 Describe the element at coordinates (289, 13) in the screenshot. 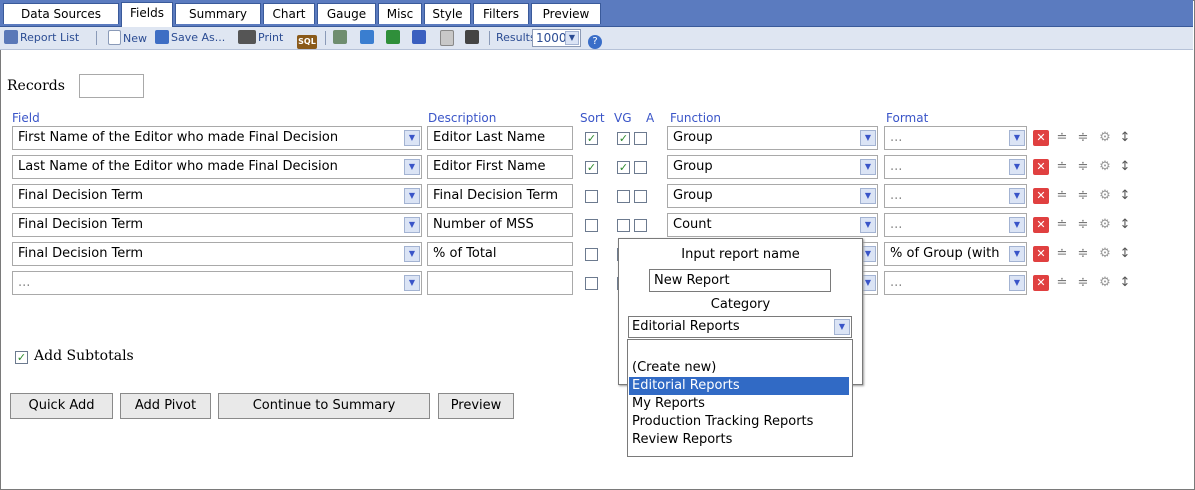

I see `tab-chart: Chart` at that location.